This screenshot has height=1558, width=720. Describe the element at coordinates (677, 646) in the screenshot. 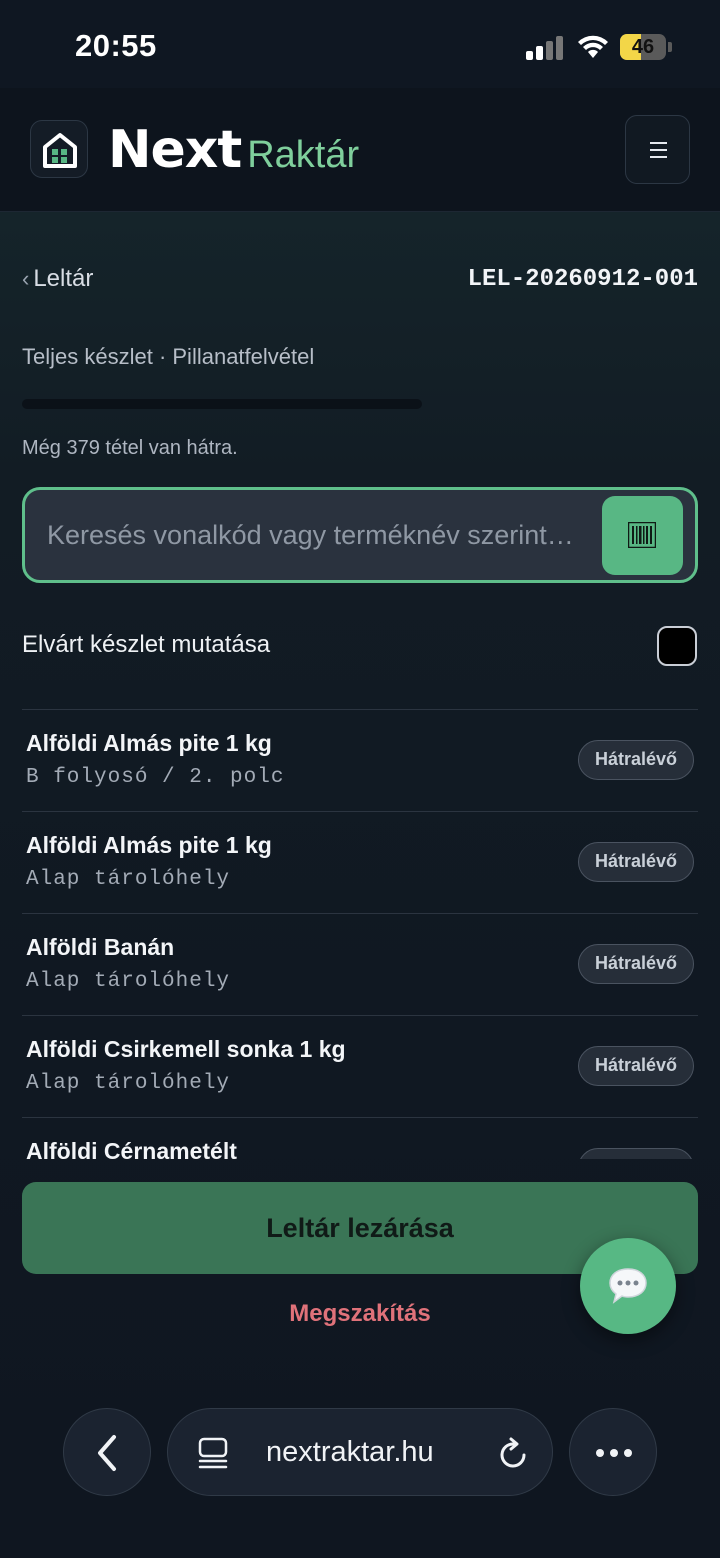

I see `expected-stock-checkbox` at that location.